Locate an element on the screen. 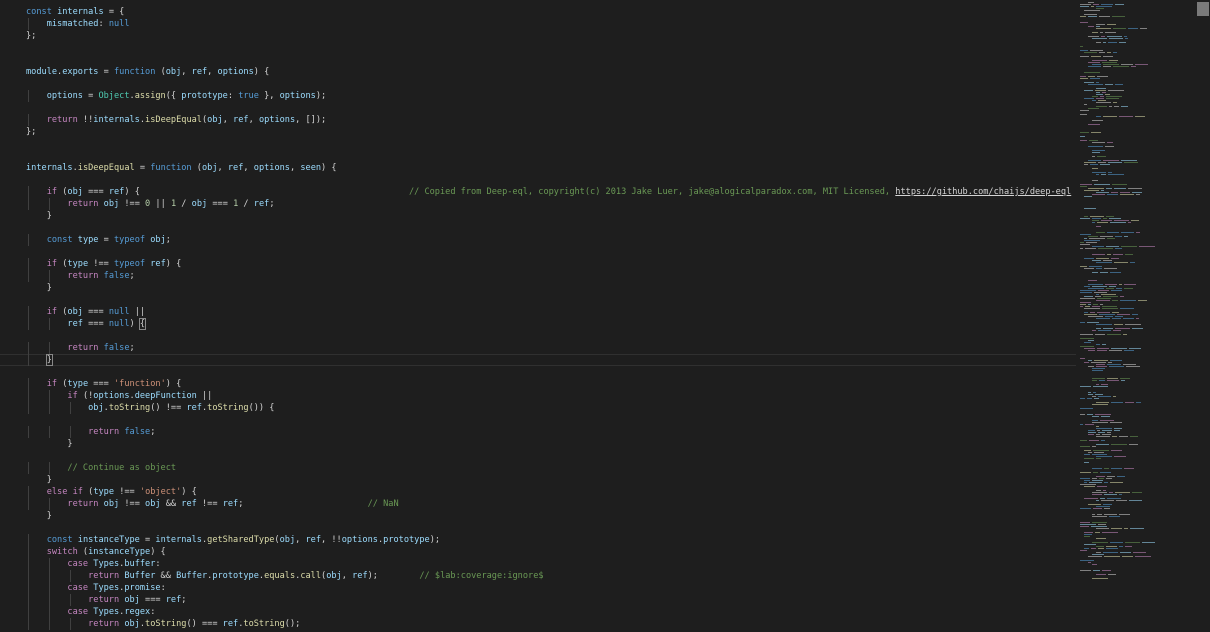 This screenshot has width=1210, height=632. code-line: obj.toString() !== ref.toString()) { is located at coordinates (553, 408).